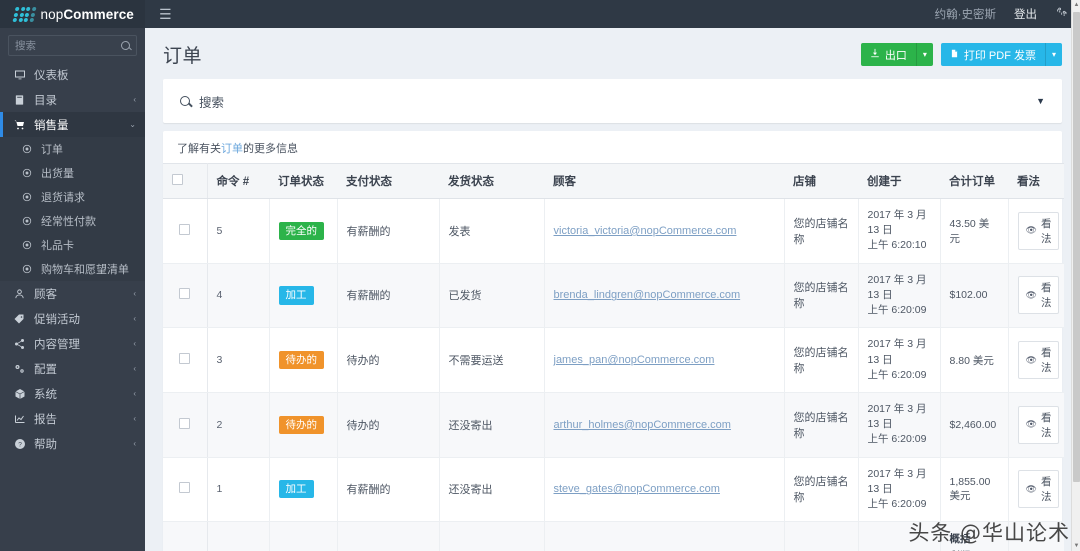 This screenshot has width=1080, height=551. What do you see at coordinates (212, 102) in the screenshot?
I see `search-panel-label: 搜索` at bounding box center [212, 102].